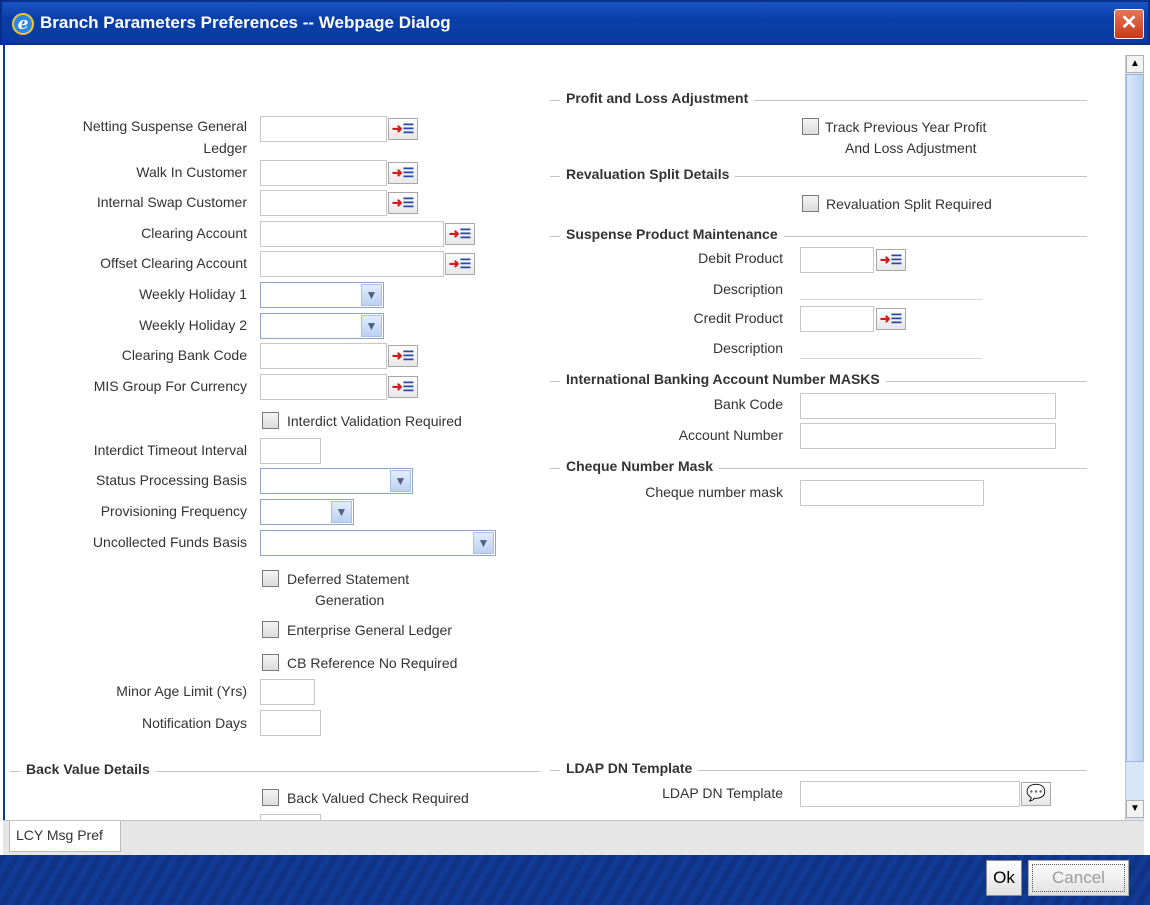 This screenshot has width=1150, height=905. I want to click on revaluation-split-section-header: Revaluation Split Details, so click(818, 176).